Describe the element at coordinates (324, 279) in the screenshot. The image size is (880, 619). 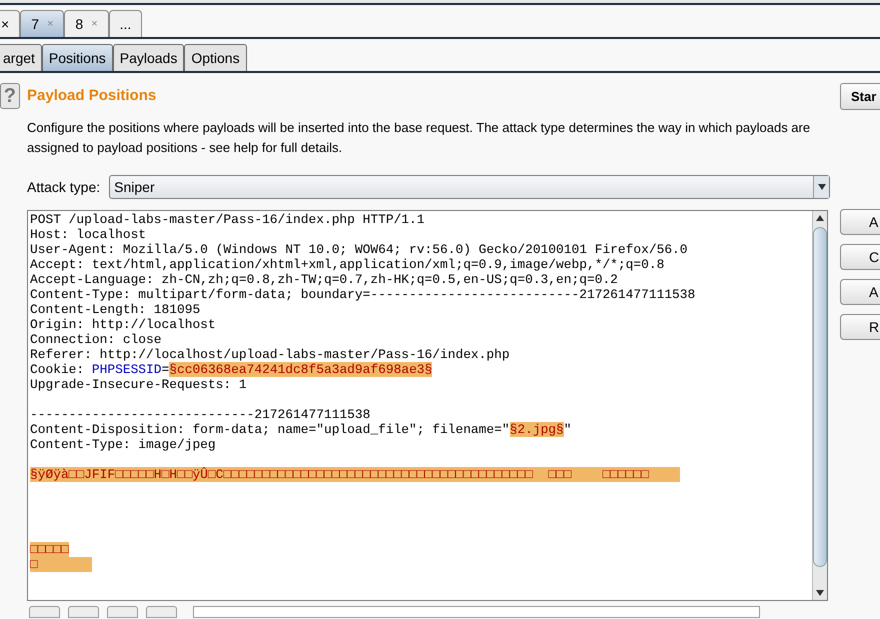
I see `request-text: Accept-Language: zh-CN,zh;q=0.8,zh-TW;q=0.7,zh-HK;q=0.5,en-US;q=0.3,en;q=0.2` at that location.